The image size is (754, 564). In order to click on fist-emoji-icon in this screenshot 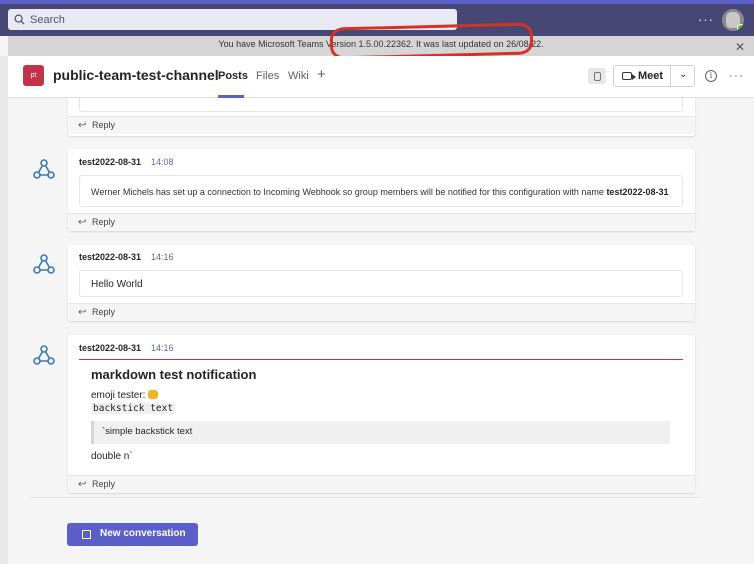, I will do `click(153, 394)`.